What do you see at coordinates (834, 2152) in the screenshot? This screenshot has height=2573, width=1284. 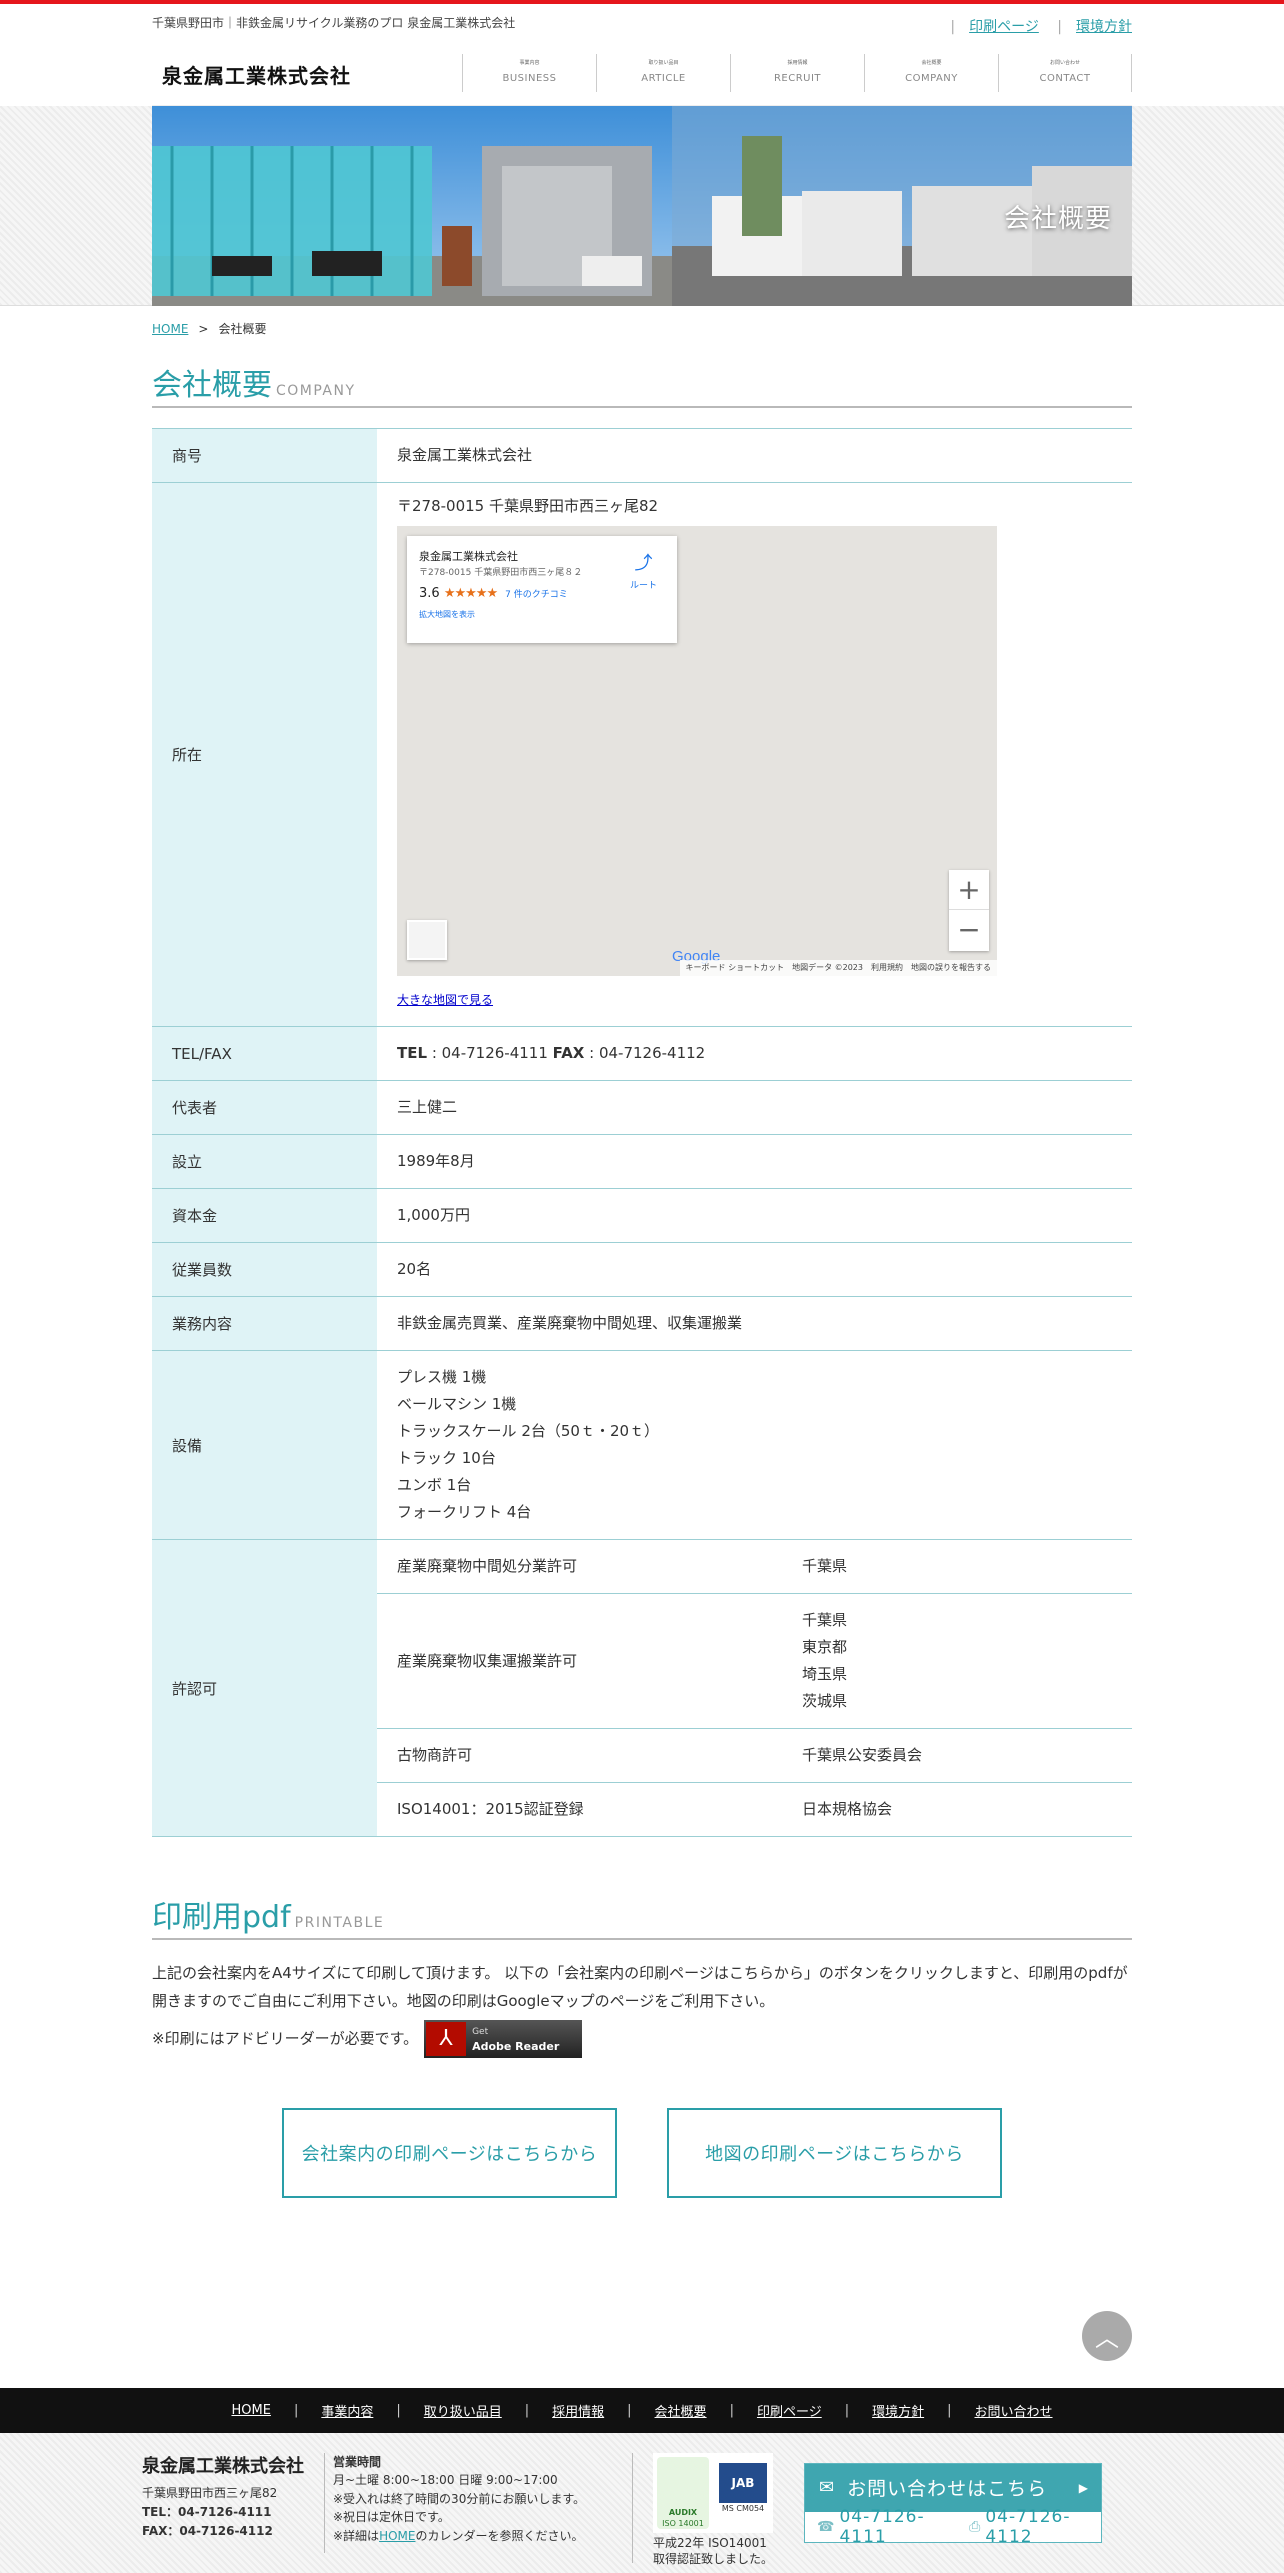 I see `map-print-button: 地図の印刷ページはこちらから` at bounding box center [834, 2152].